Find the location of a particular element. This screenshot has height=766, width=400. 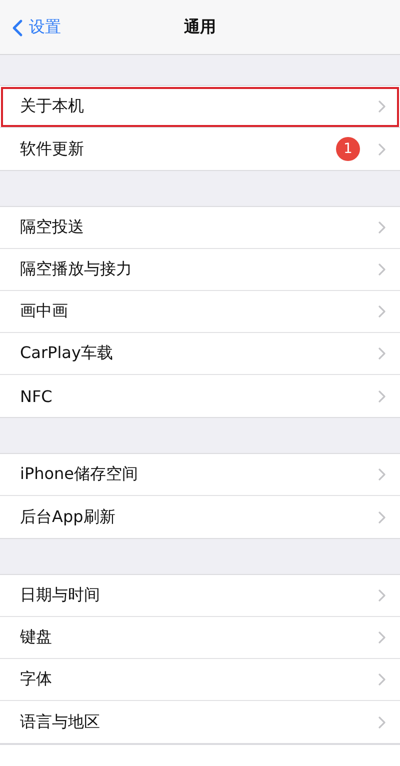

row-label: NFC is located at coordinates (37, 396).